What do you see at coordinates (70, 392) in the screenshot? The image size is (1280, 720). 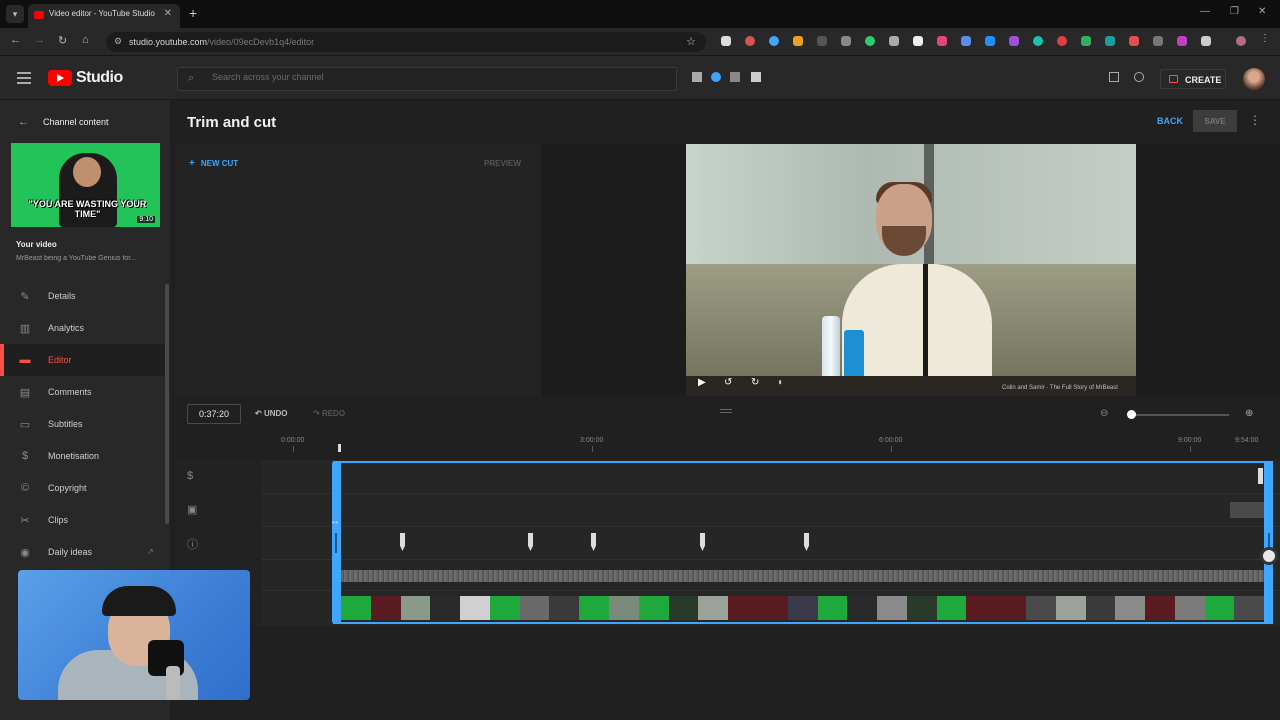 I see `sidebar-item-label: Comments` at bounding box center [70, 392].